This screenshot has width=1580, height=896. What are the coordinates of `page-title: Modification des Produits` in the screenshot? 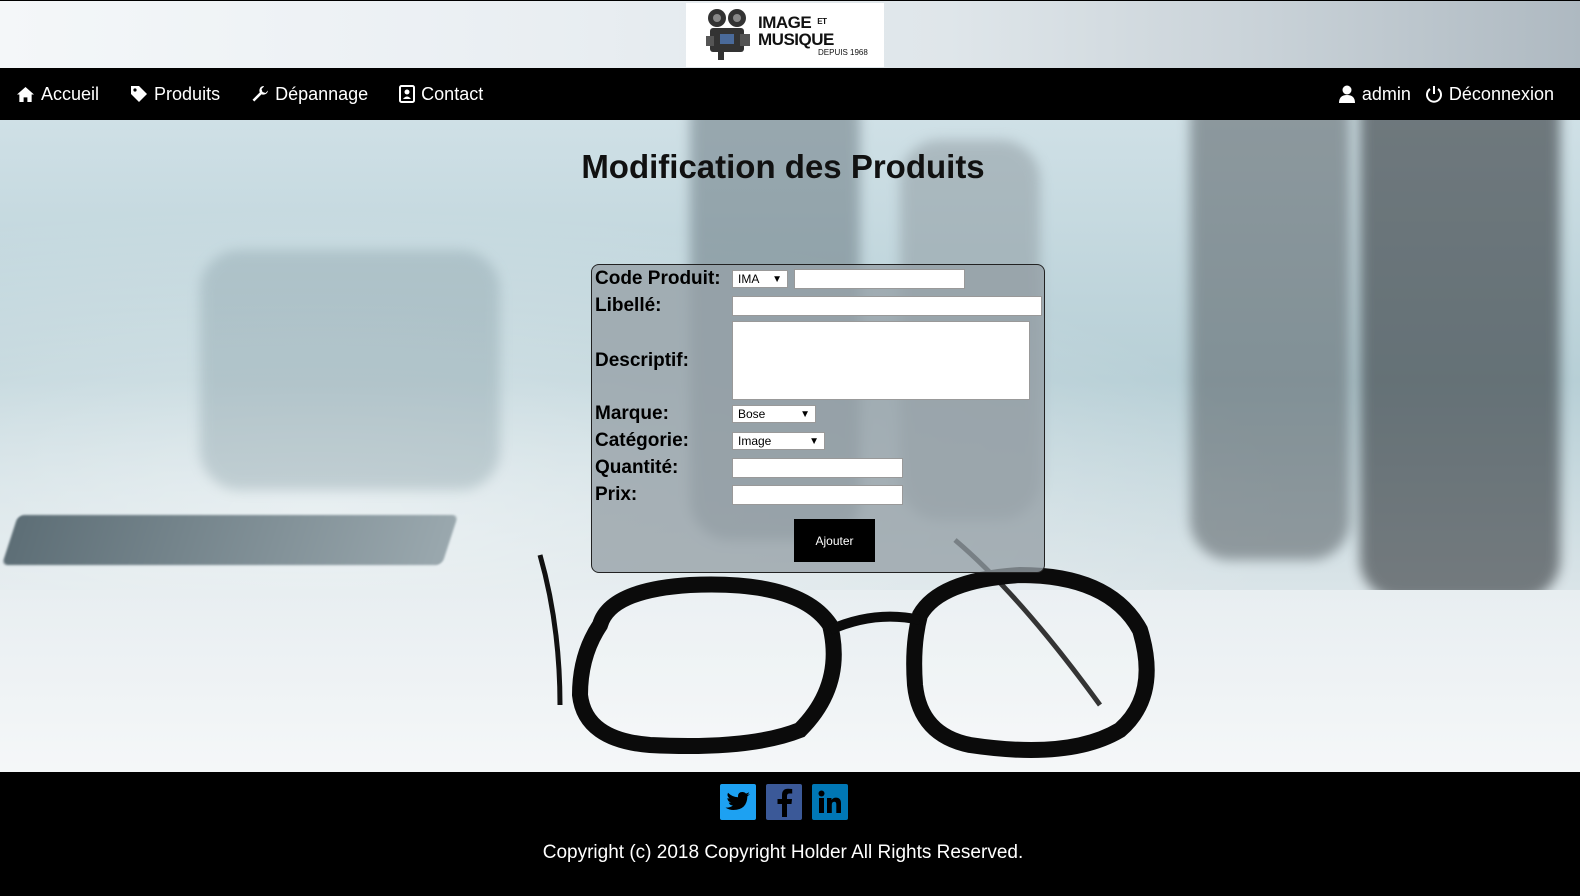 It's located at (783, 166).